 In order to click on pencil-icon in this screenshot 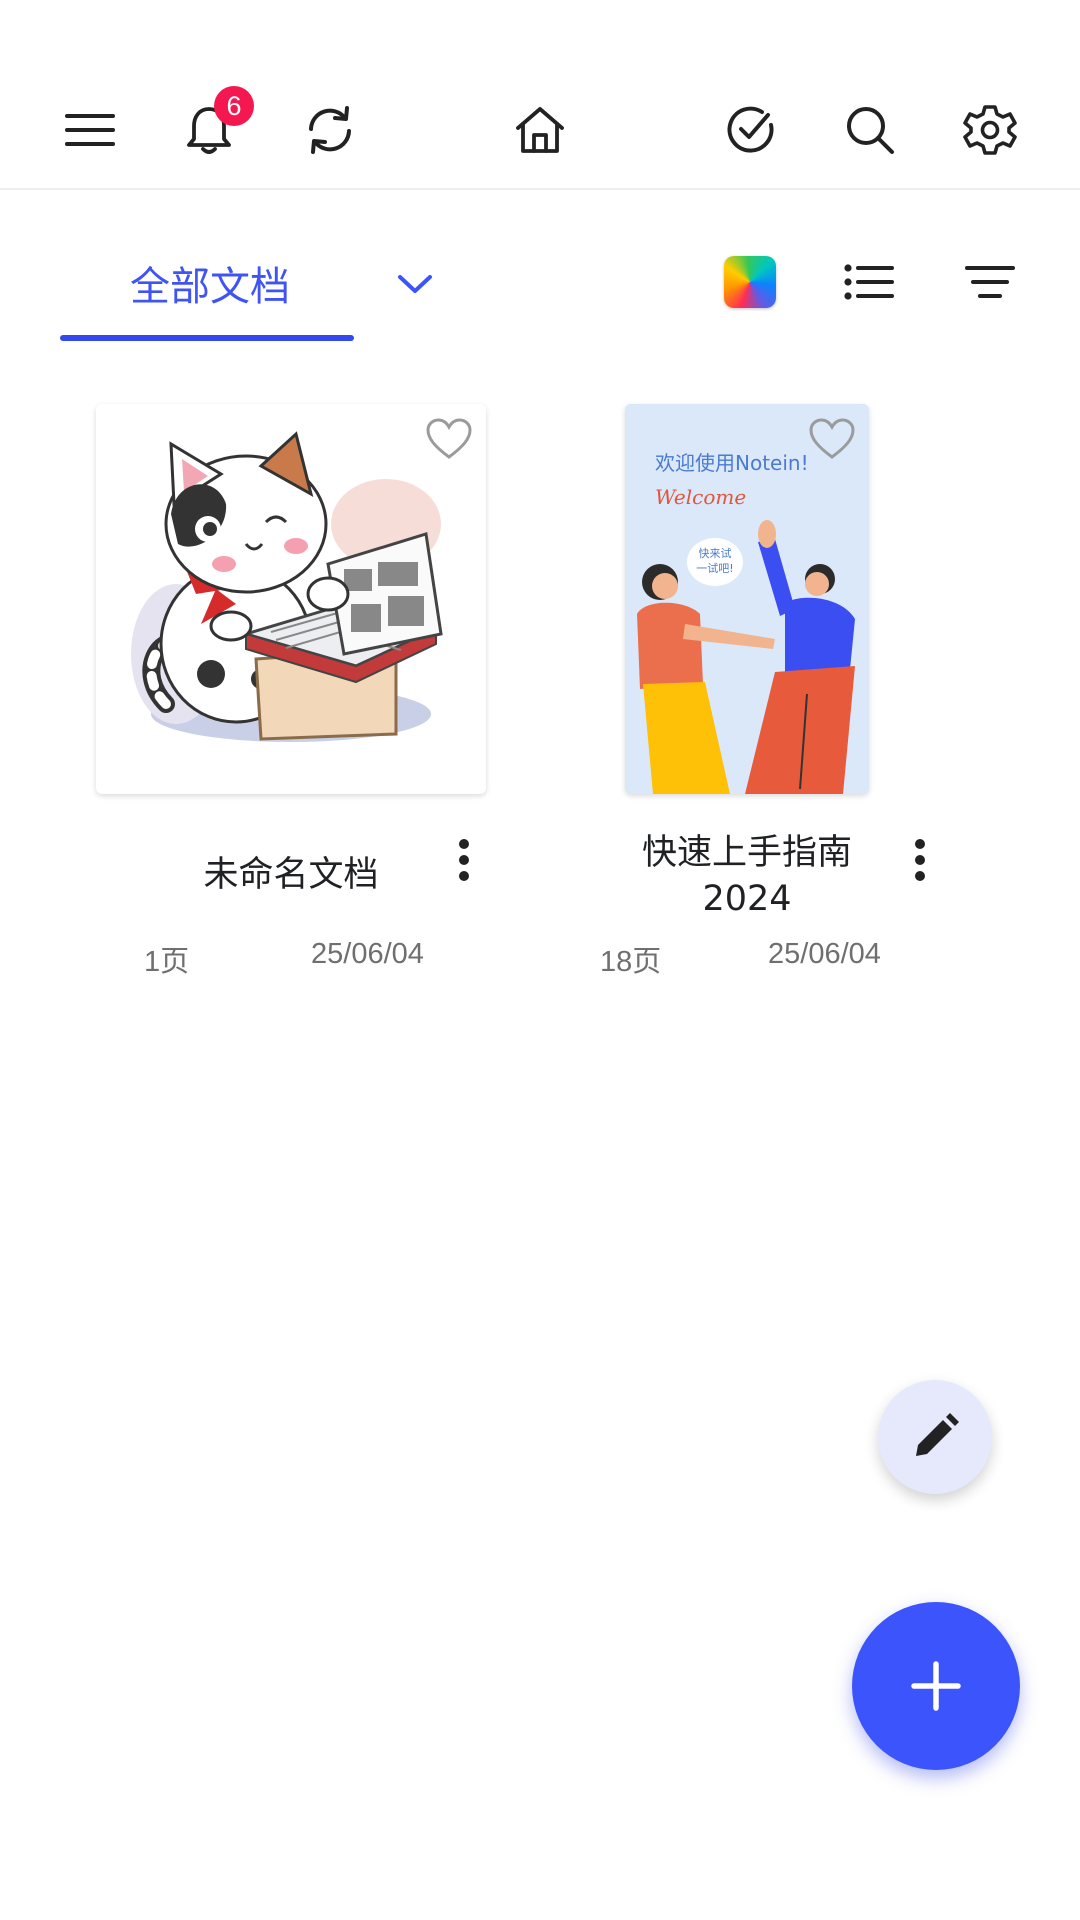, I will do `click(937, 1434)`.